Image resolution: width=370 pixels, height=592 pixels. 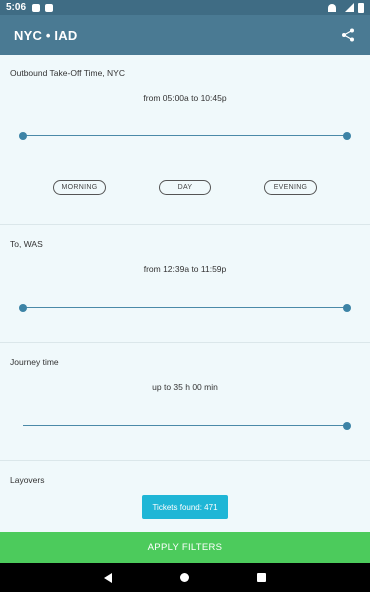 I want to click on day-button: DAY, so click(x=185, y=187).